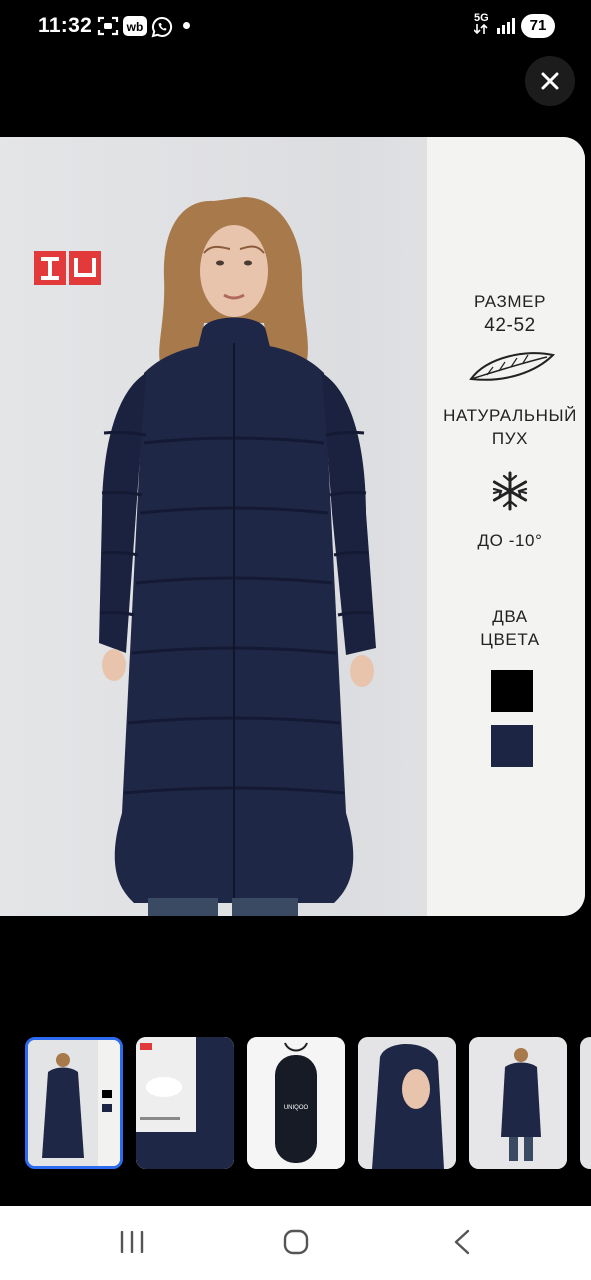  I want to click on thumbnail-full-image, so click(518, 1103).